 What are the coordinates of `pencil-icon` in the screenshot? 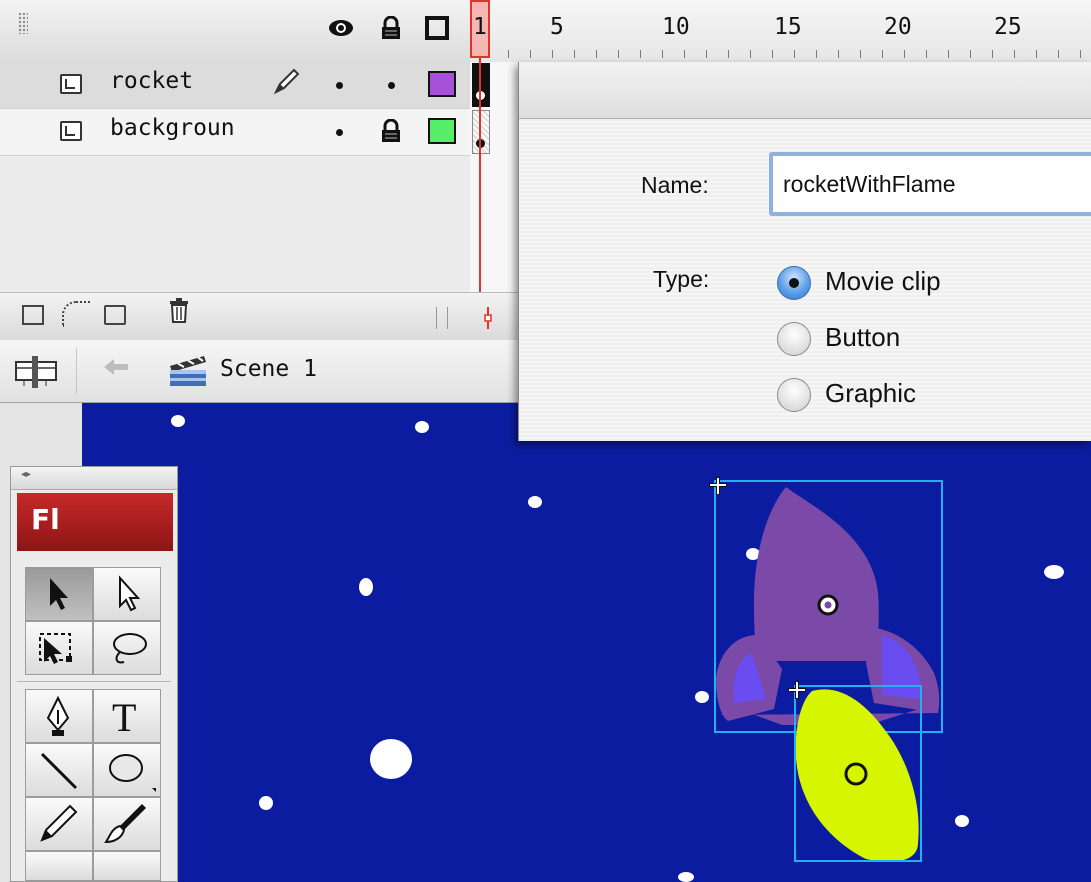 It's located at (59, 823).